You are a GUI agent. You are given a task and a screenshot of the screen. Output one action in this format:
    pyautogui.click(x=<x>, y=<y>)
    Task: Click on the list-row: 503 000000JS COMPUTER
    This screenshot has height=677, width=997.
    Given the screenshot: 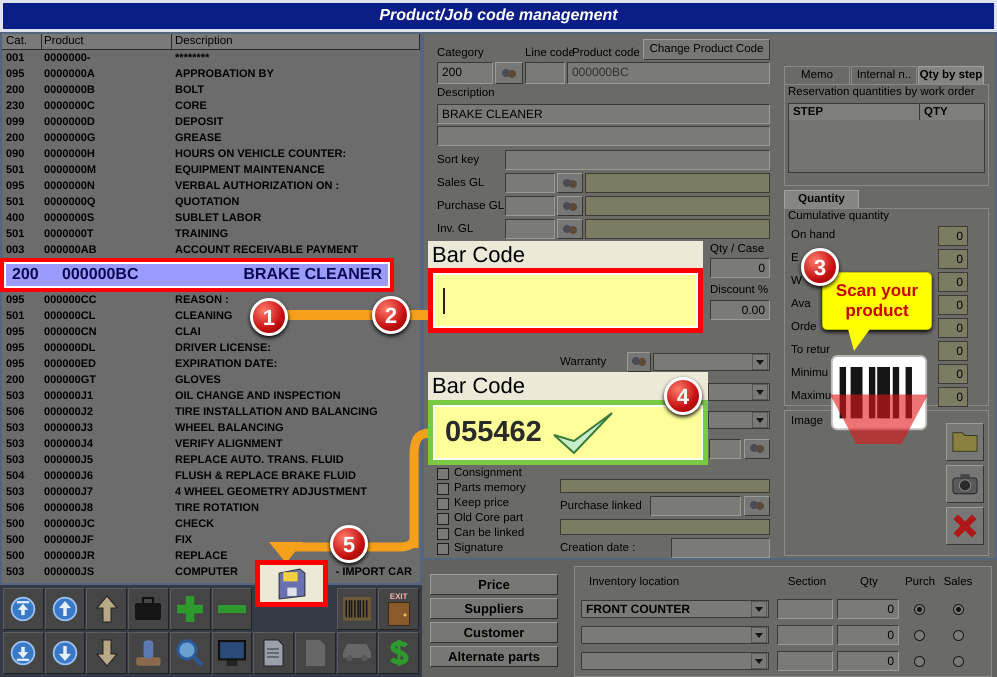 What is the action you would take?
    pyautogui.click(x=120, y=572)
    